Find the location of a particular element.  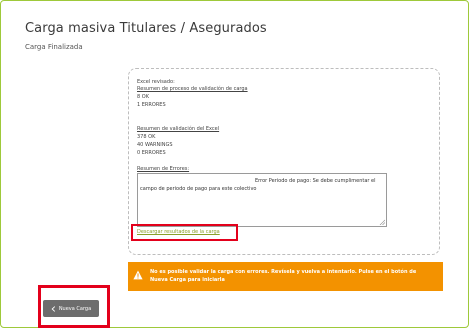

chevron-left-icon is located at coordinates (53, 308).